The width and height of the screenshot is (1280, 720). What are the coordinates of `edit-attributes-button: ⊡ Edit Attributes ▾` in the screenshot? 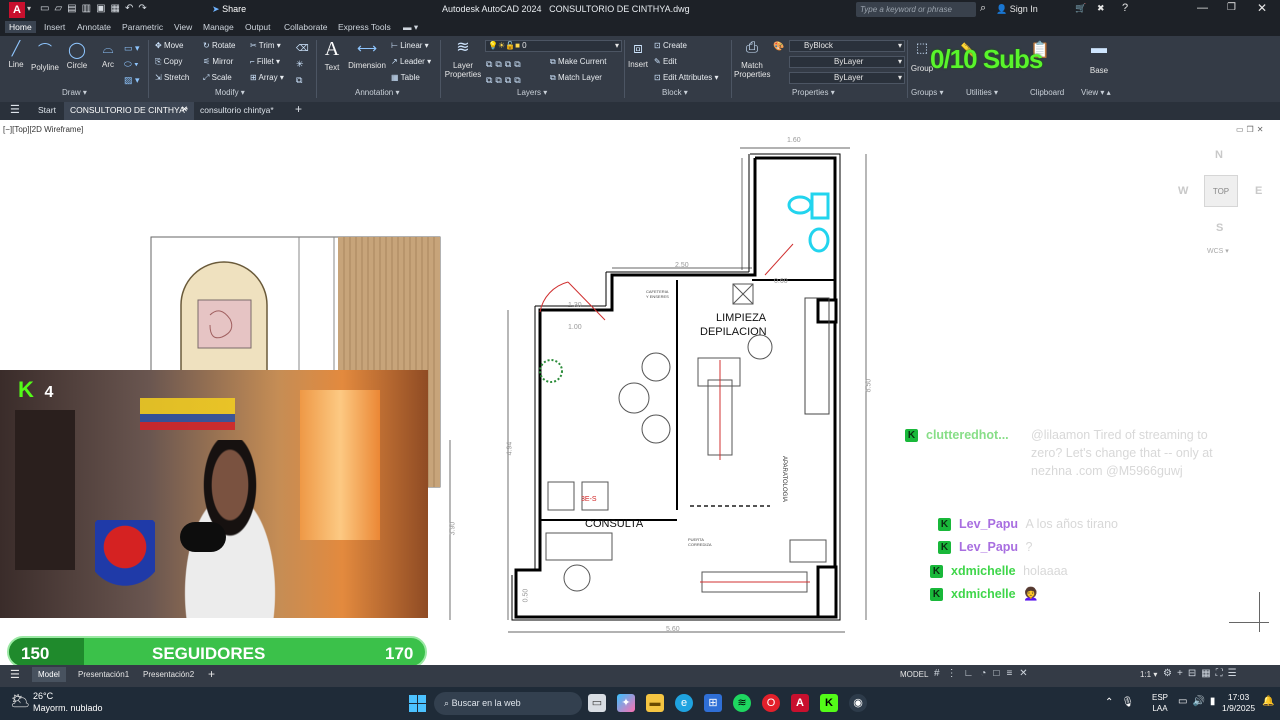 It's located at (686, 77).